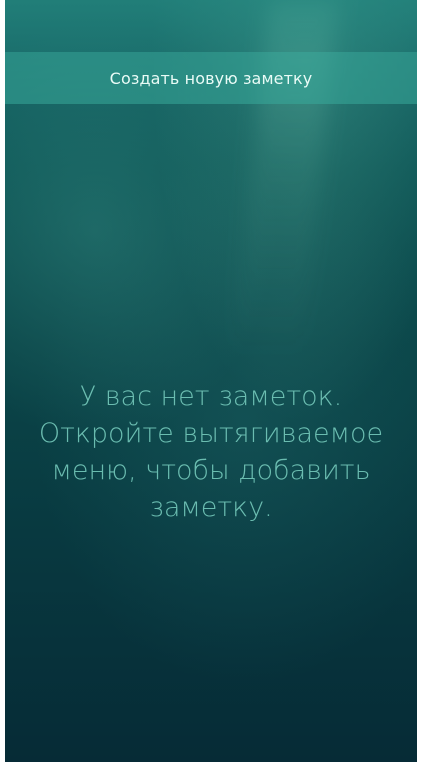 The image size is (423, 762). Describe the element at coordinates (211, 470) in the screenshot. I see `placeholder-line-3: меню, чтобы добавить` at that location.